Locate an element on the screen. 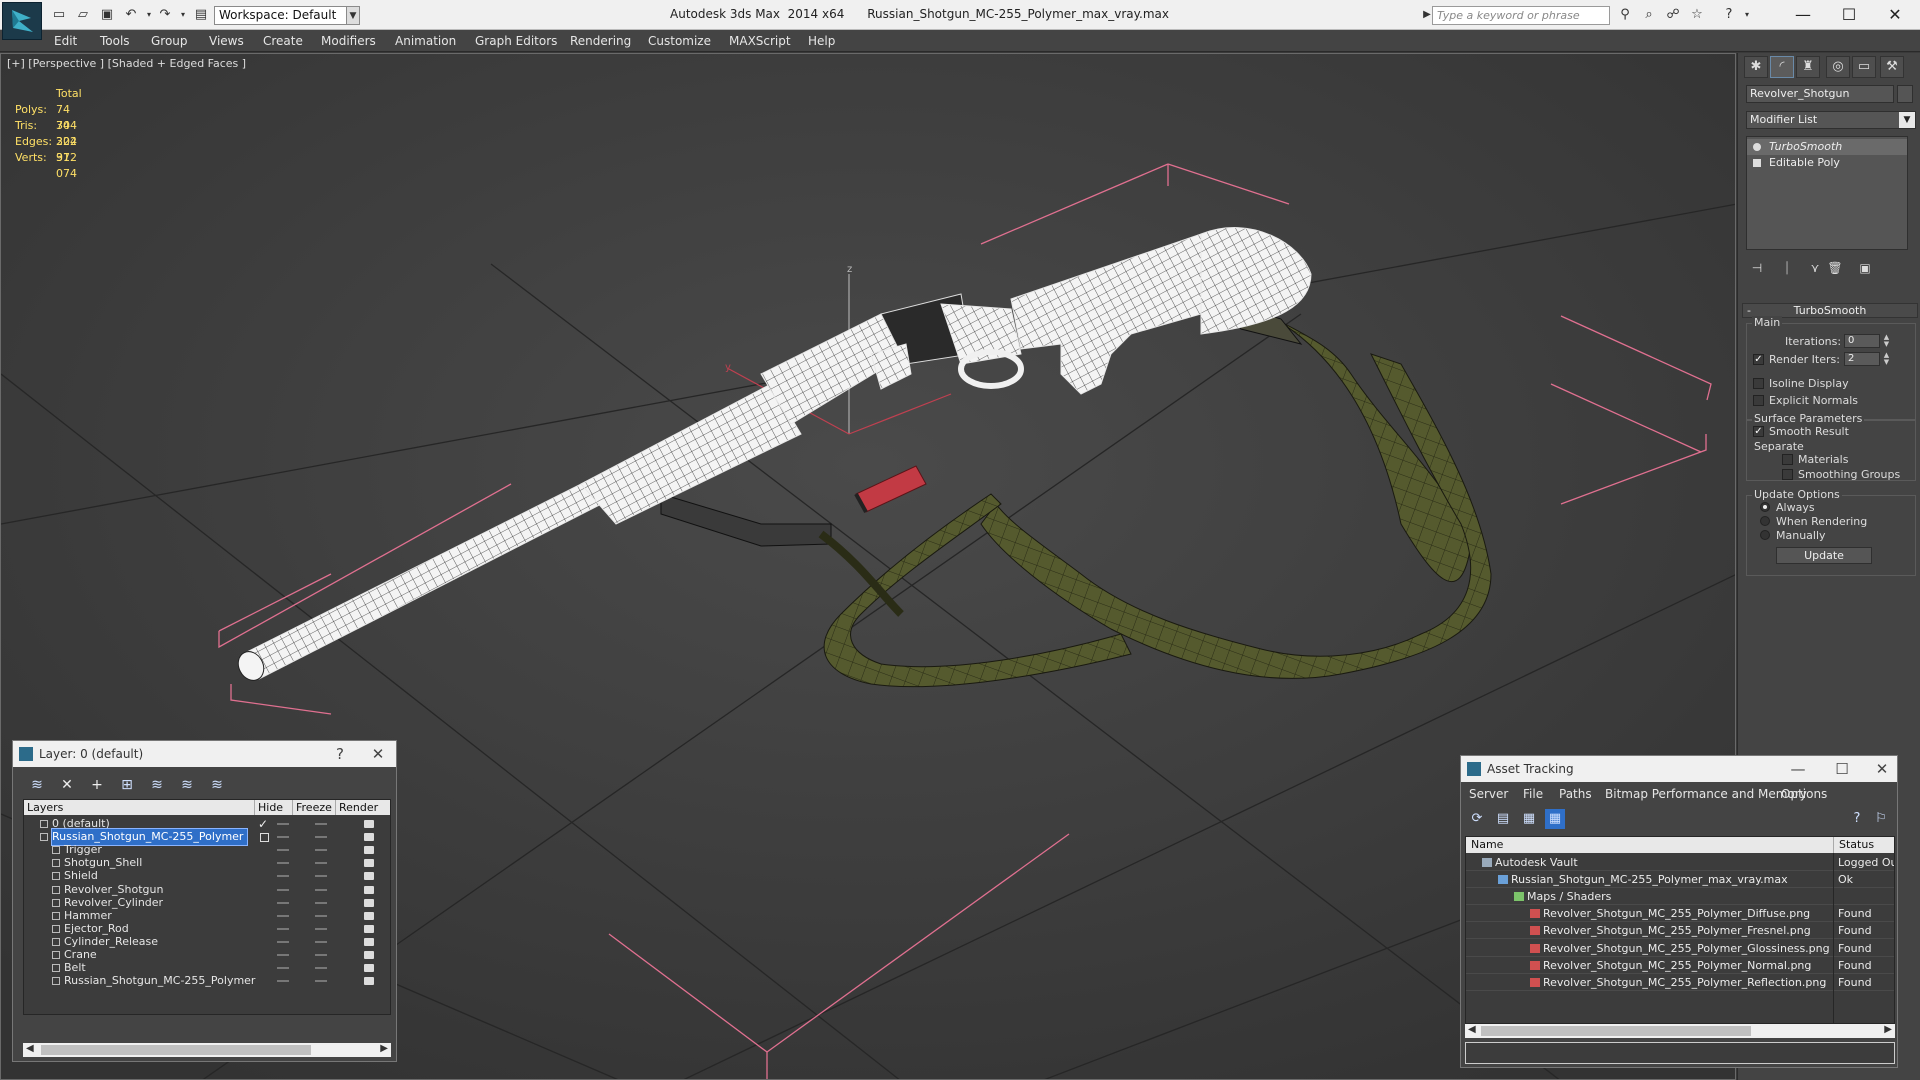 The width and height of the screenshot is (1920, 1080). favorites-star-icon: ☆ is located at coordinates (1697, 15).